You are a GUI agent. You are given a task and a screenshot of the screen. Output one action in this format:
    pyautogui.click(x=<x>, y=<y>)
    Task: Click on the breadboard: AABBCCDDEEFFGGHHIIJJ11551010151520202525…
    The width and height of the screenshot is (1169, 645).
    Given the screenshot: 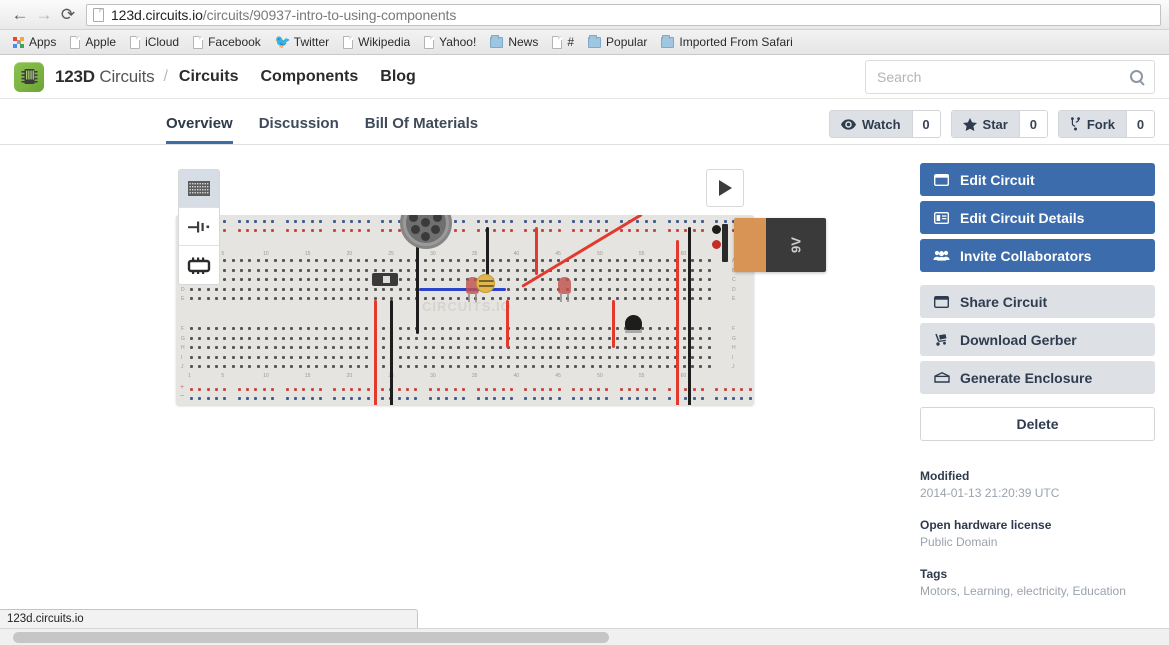 What is the action you would take?
    pyautogui.click(x=465, y=310)
    